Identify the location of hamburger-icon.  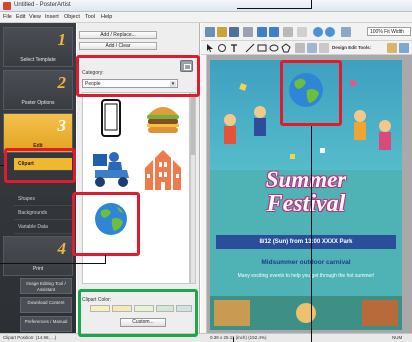
(163, 120).